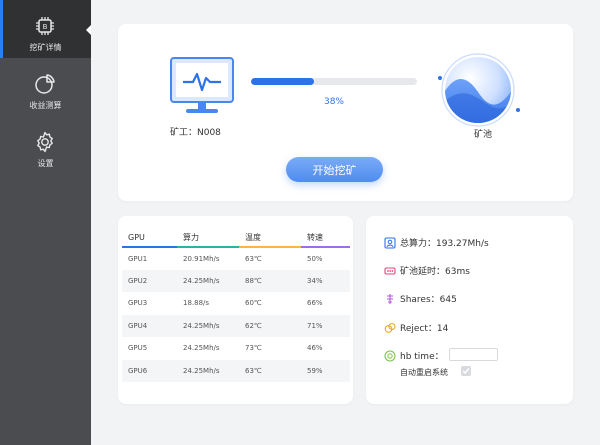 Image resolution: width=600 pixels, height=445 pixels. I want to click on checkmark-icon, so click(466, 371).